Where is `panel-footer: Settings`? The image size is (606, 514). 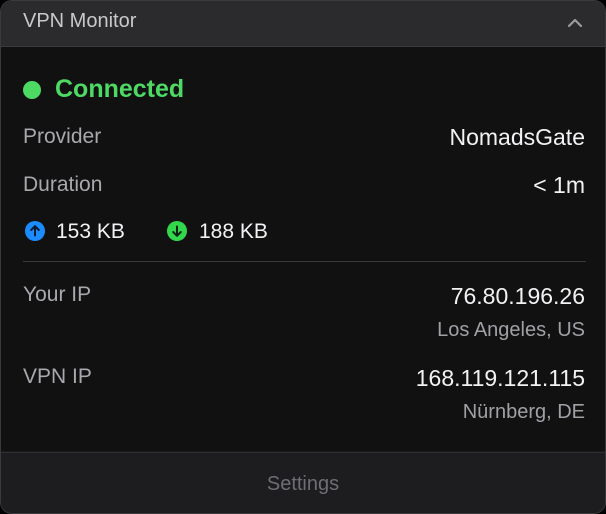
panel-footer: Settings is located at coordinates (303, 482).